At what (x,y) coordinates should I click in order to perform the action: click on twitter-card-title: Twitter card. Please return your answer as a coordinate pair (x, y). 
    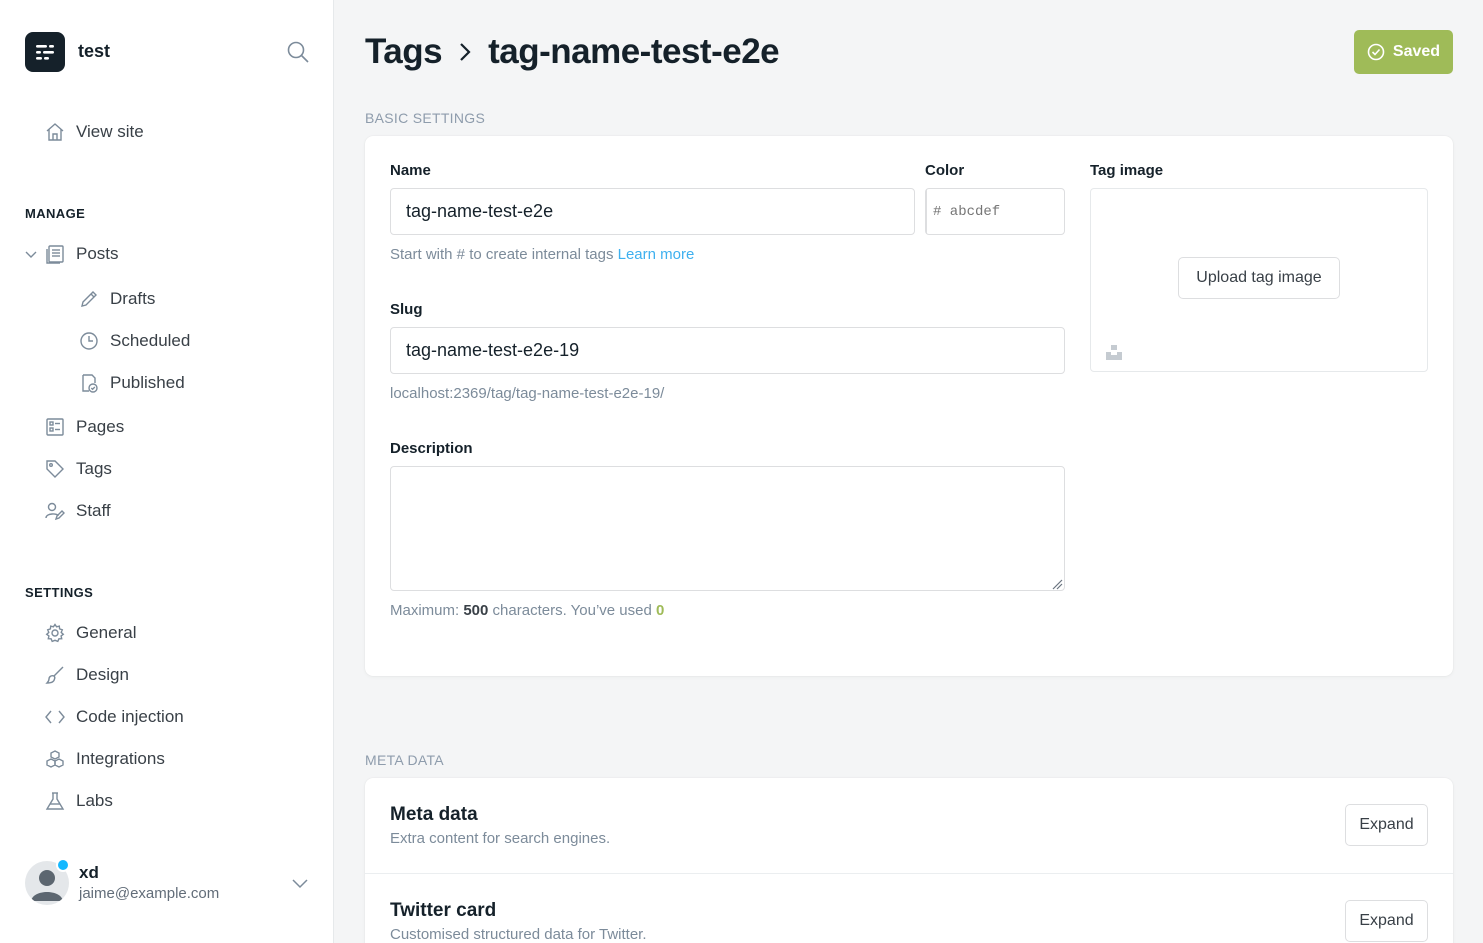
    Looking at the image, I should click on (443, 910).